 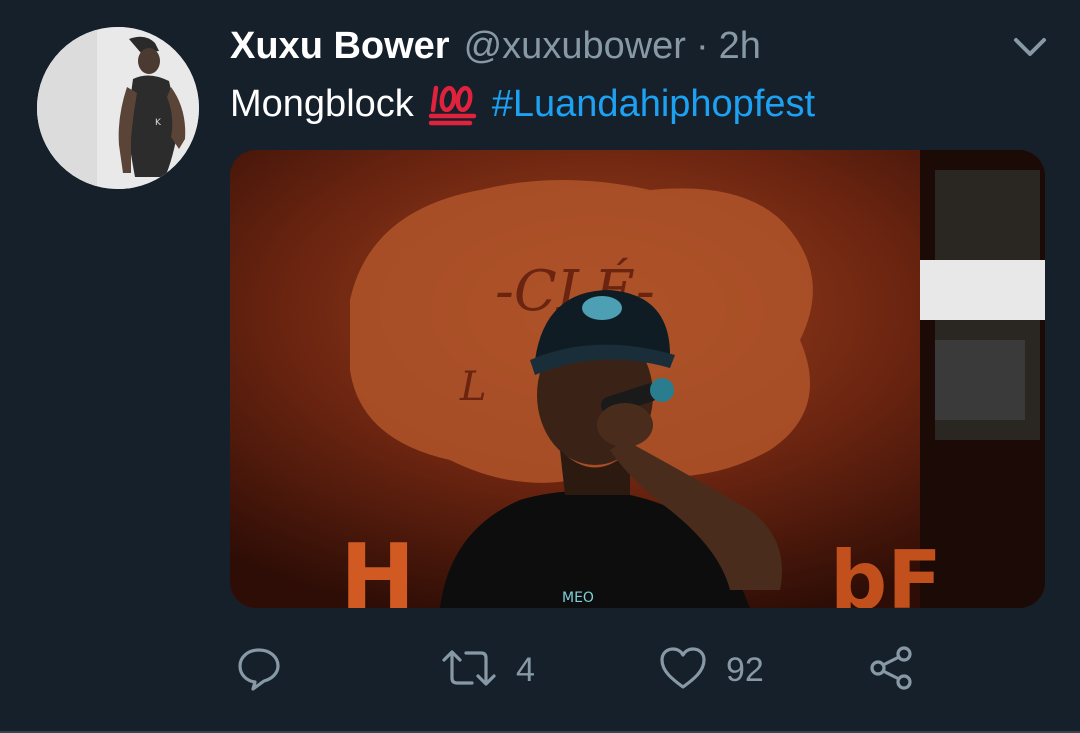 I want to click on tweet-header: Xuxu Bower @xuxubower · 2h, so click(x=495, y=46).